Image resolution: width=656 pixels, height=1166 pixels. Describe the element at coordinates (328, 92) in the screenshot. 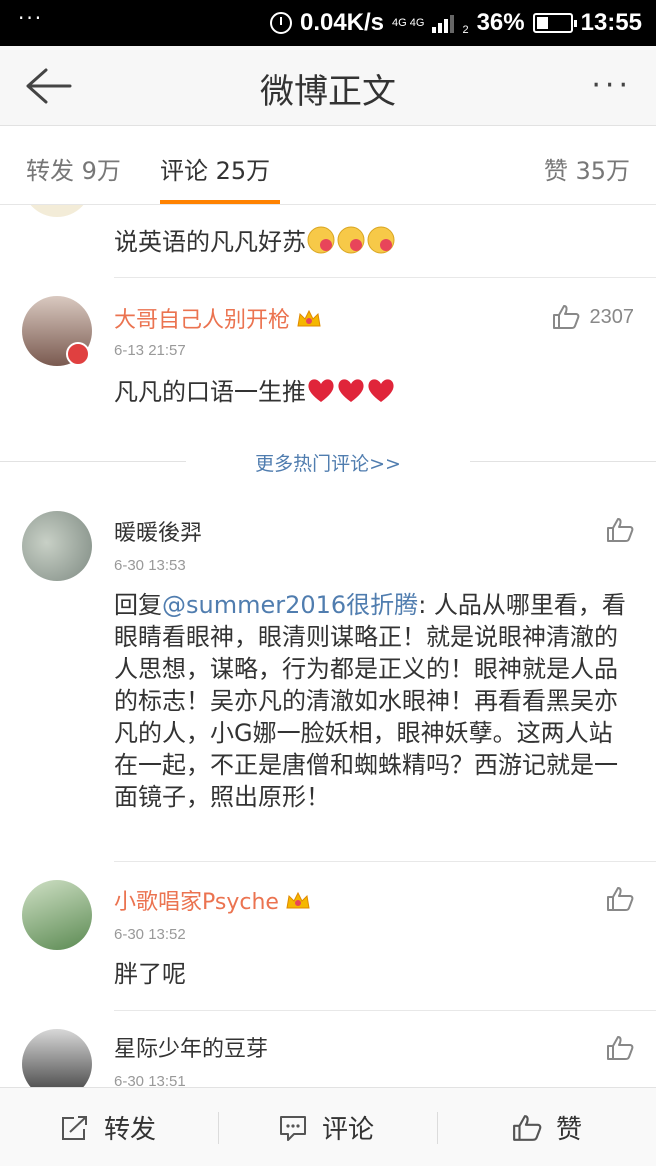

I see `page-title: 微博正文` at that location.